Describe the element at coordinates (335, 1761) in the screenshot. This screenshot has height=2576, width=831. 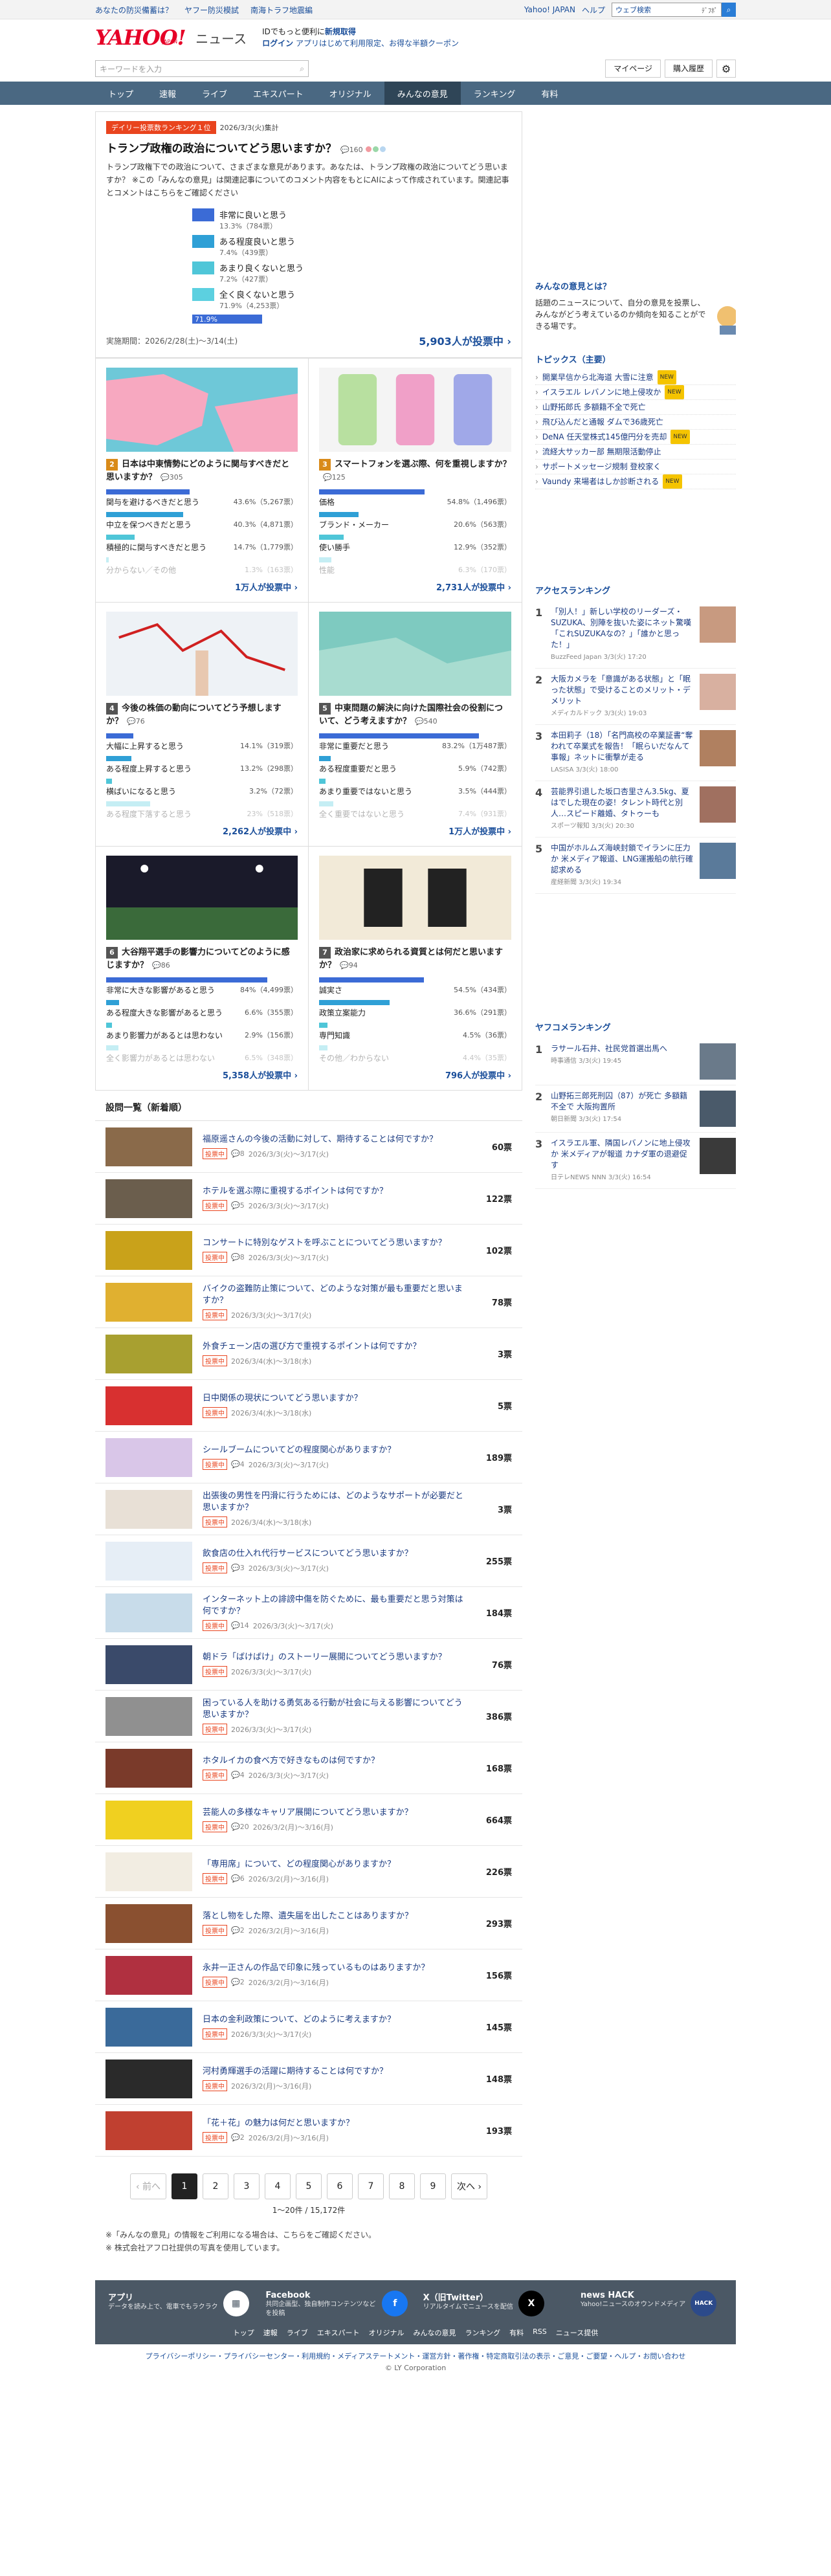
I see `list-item-title: ホタルイカの食べ方で好きなものは何ですか？` at that location.